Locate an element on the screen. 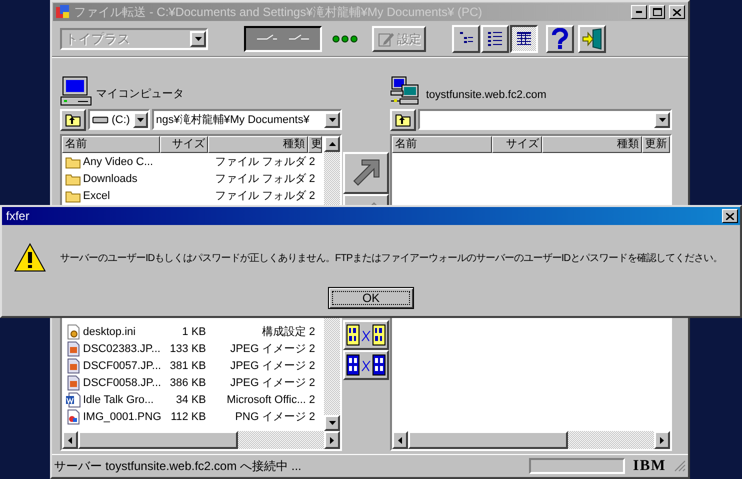 The image size is (742, 479). connect-button is located at coordinates (283, 39).